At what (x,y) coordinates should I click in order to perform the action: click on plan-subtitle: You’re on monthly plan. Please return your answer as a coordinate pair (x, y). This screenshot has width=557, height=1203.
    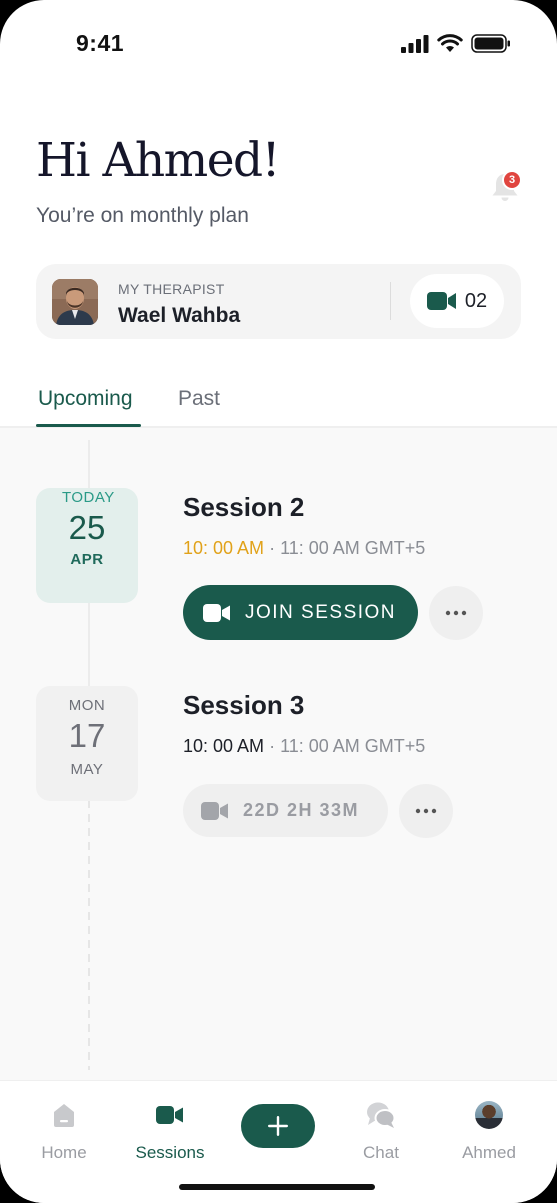
    Looking at the image, I should click on (142, 215).